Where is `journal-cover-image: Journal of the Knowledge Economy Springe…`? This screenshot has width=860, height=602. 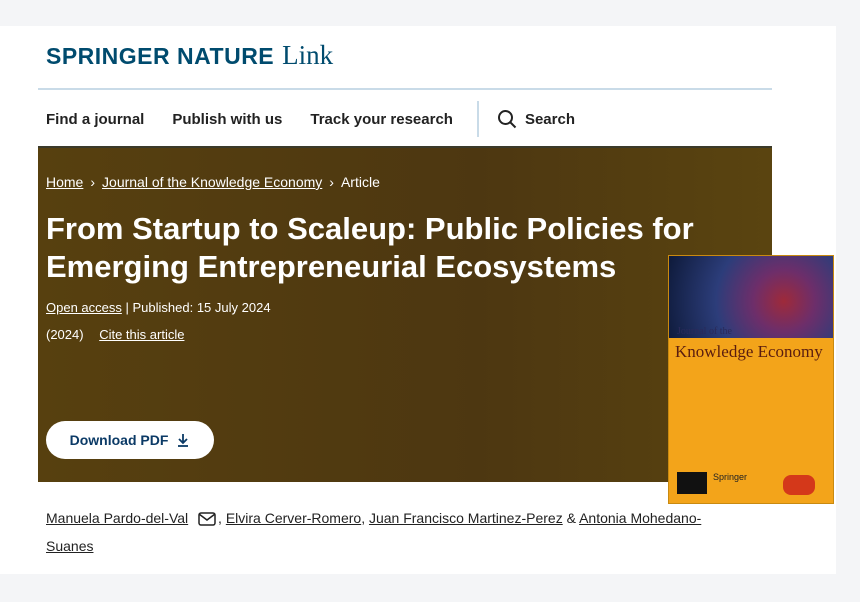 journal-cover-image: Journal of the Knowledge Economy Springe… is located at coordinates (751, 379).